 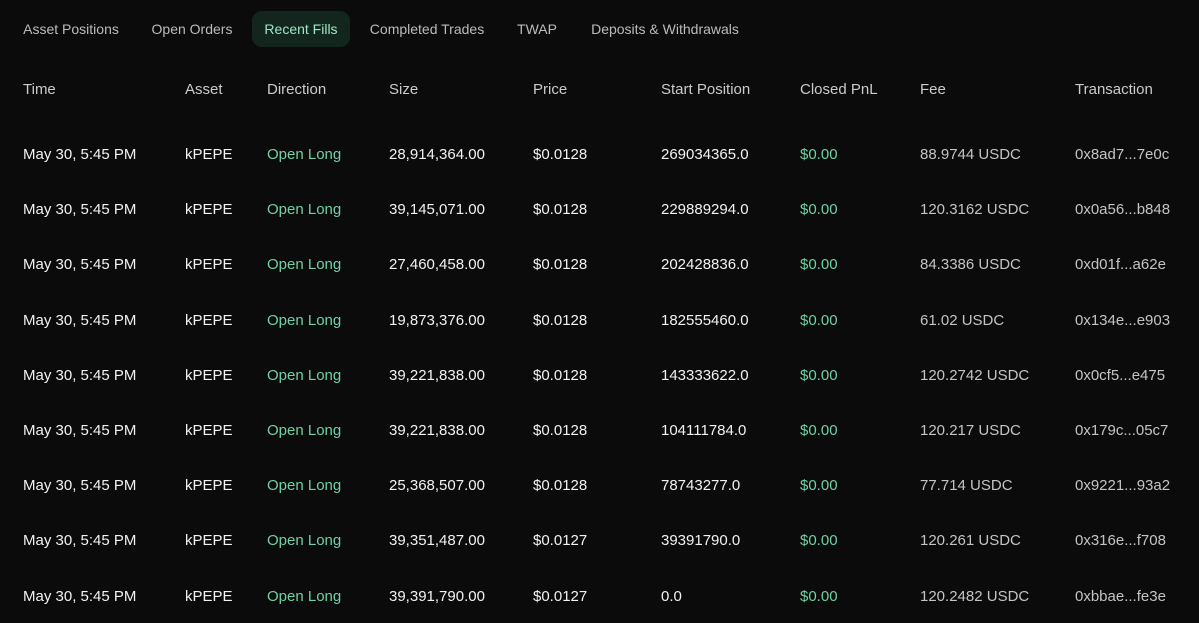 I want to click on column-header-size: Size, so click(x=403, y=89).